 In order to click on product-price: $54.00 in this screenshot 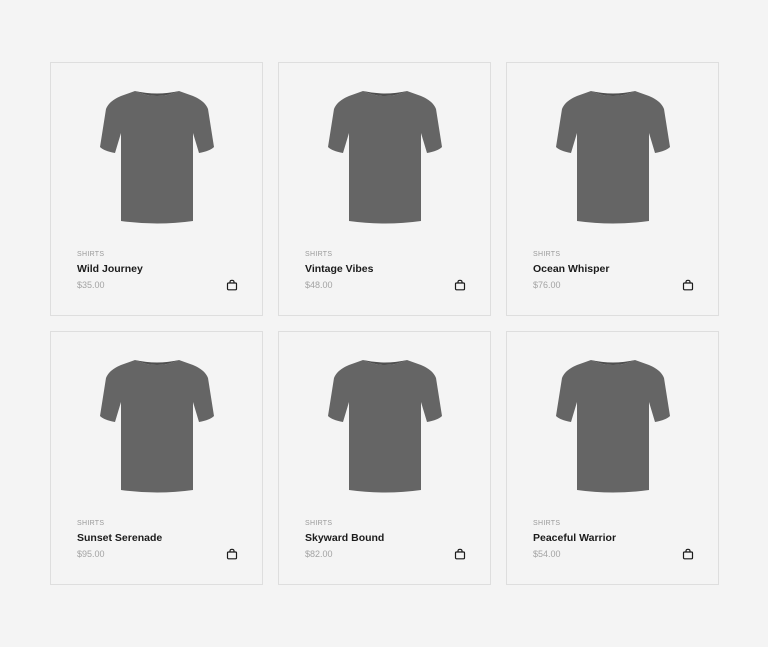, I will do `click(547, 554)`.